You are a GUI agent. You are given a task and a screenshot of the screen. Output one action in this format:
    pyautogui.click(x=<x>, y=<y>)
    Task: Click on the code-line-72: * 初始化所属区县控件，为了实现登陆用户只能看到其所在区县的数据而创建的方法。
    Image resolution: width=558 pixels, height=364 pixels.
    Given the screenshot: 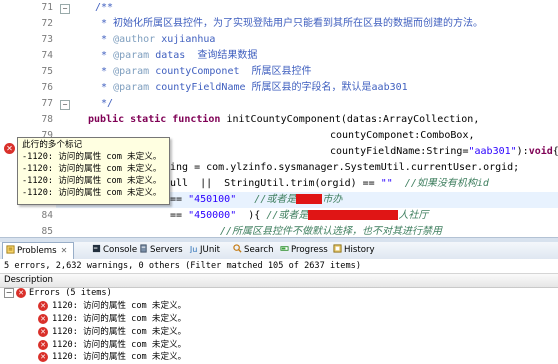 What is the action you would take?
    pyautogui.click(x=289, y=23)
    